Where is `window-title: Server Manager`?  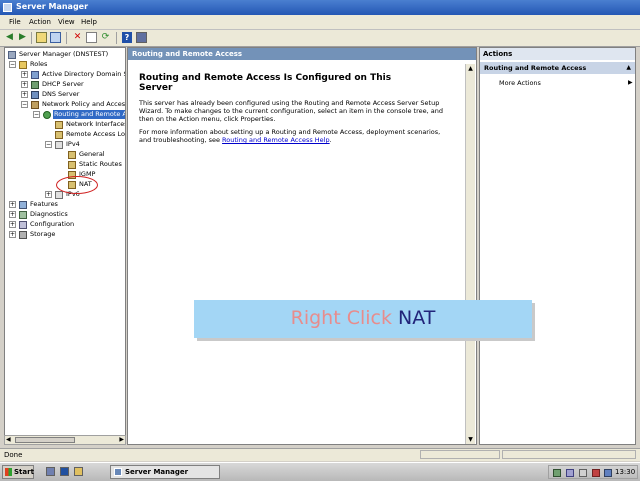 window-title: Server Manager is located at coordinates (52, 6).